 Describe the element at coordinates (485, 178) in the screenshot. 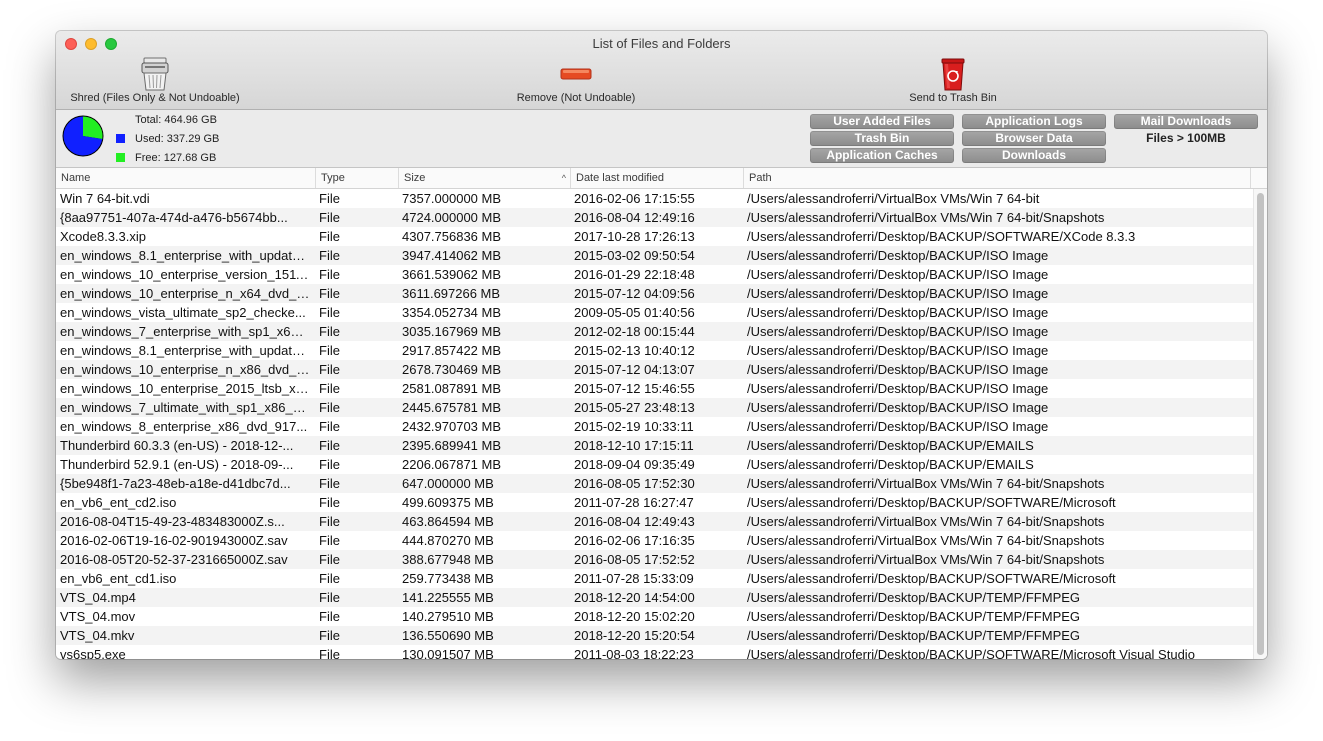

I see `column-header-size: Size ^` at that location.